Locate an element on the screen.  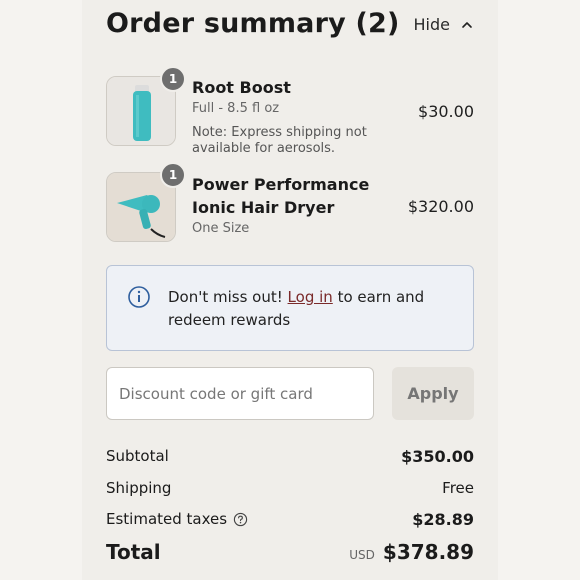
product-variant: One Size is located at coordinates (221, 228).